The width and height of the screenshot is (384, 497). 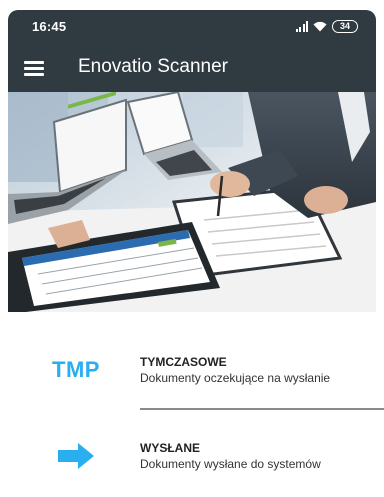 I want to click on menu-item-subtitle: Dokumenty oczekujące na wysłanie, so click(x=235, y=378).